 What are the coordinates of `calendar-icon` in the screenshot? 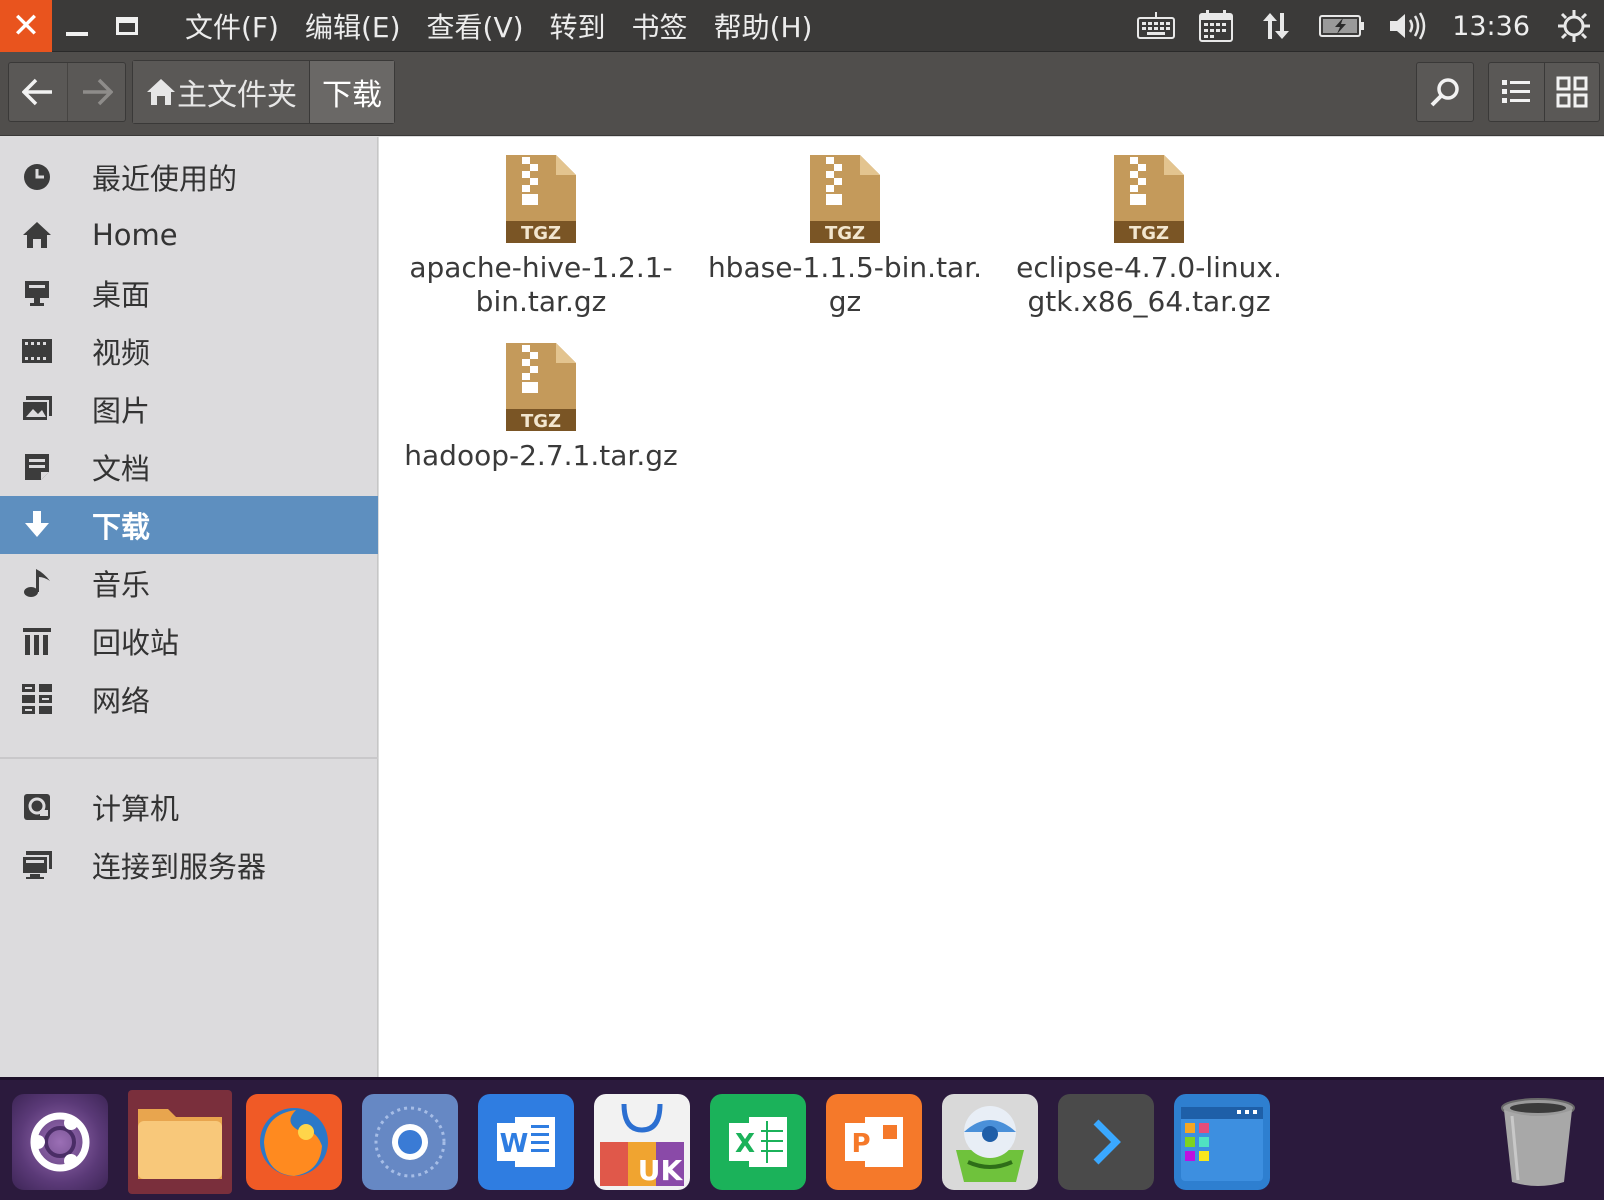 It's located at (1216, 26).